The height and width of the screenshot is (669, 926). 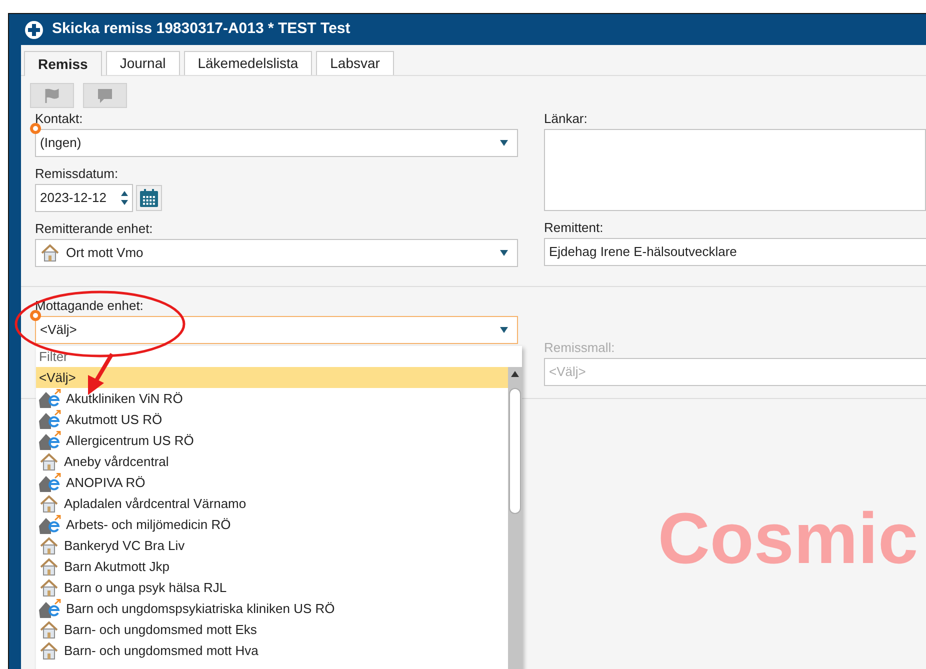 I want to click on field-label: Kontakt:, so click(x=59, y=119).